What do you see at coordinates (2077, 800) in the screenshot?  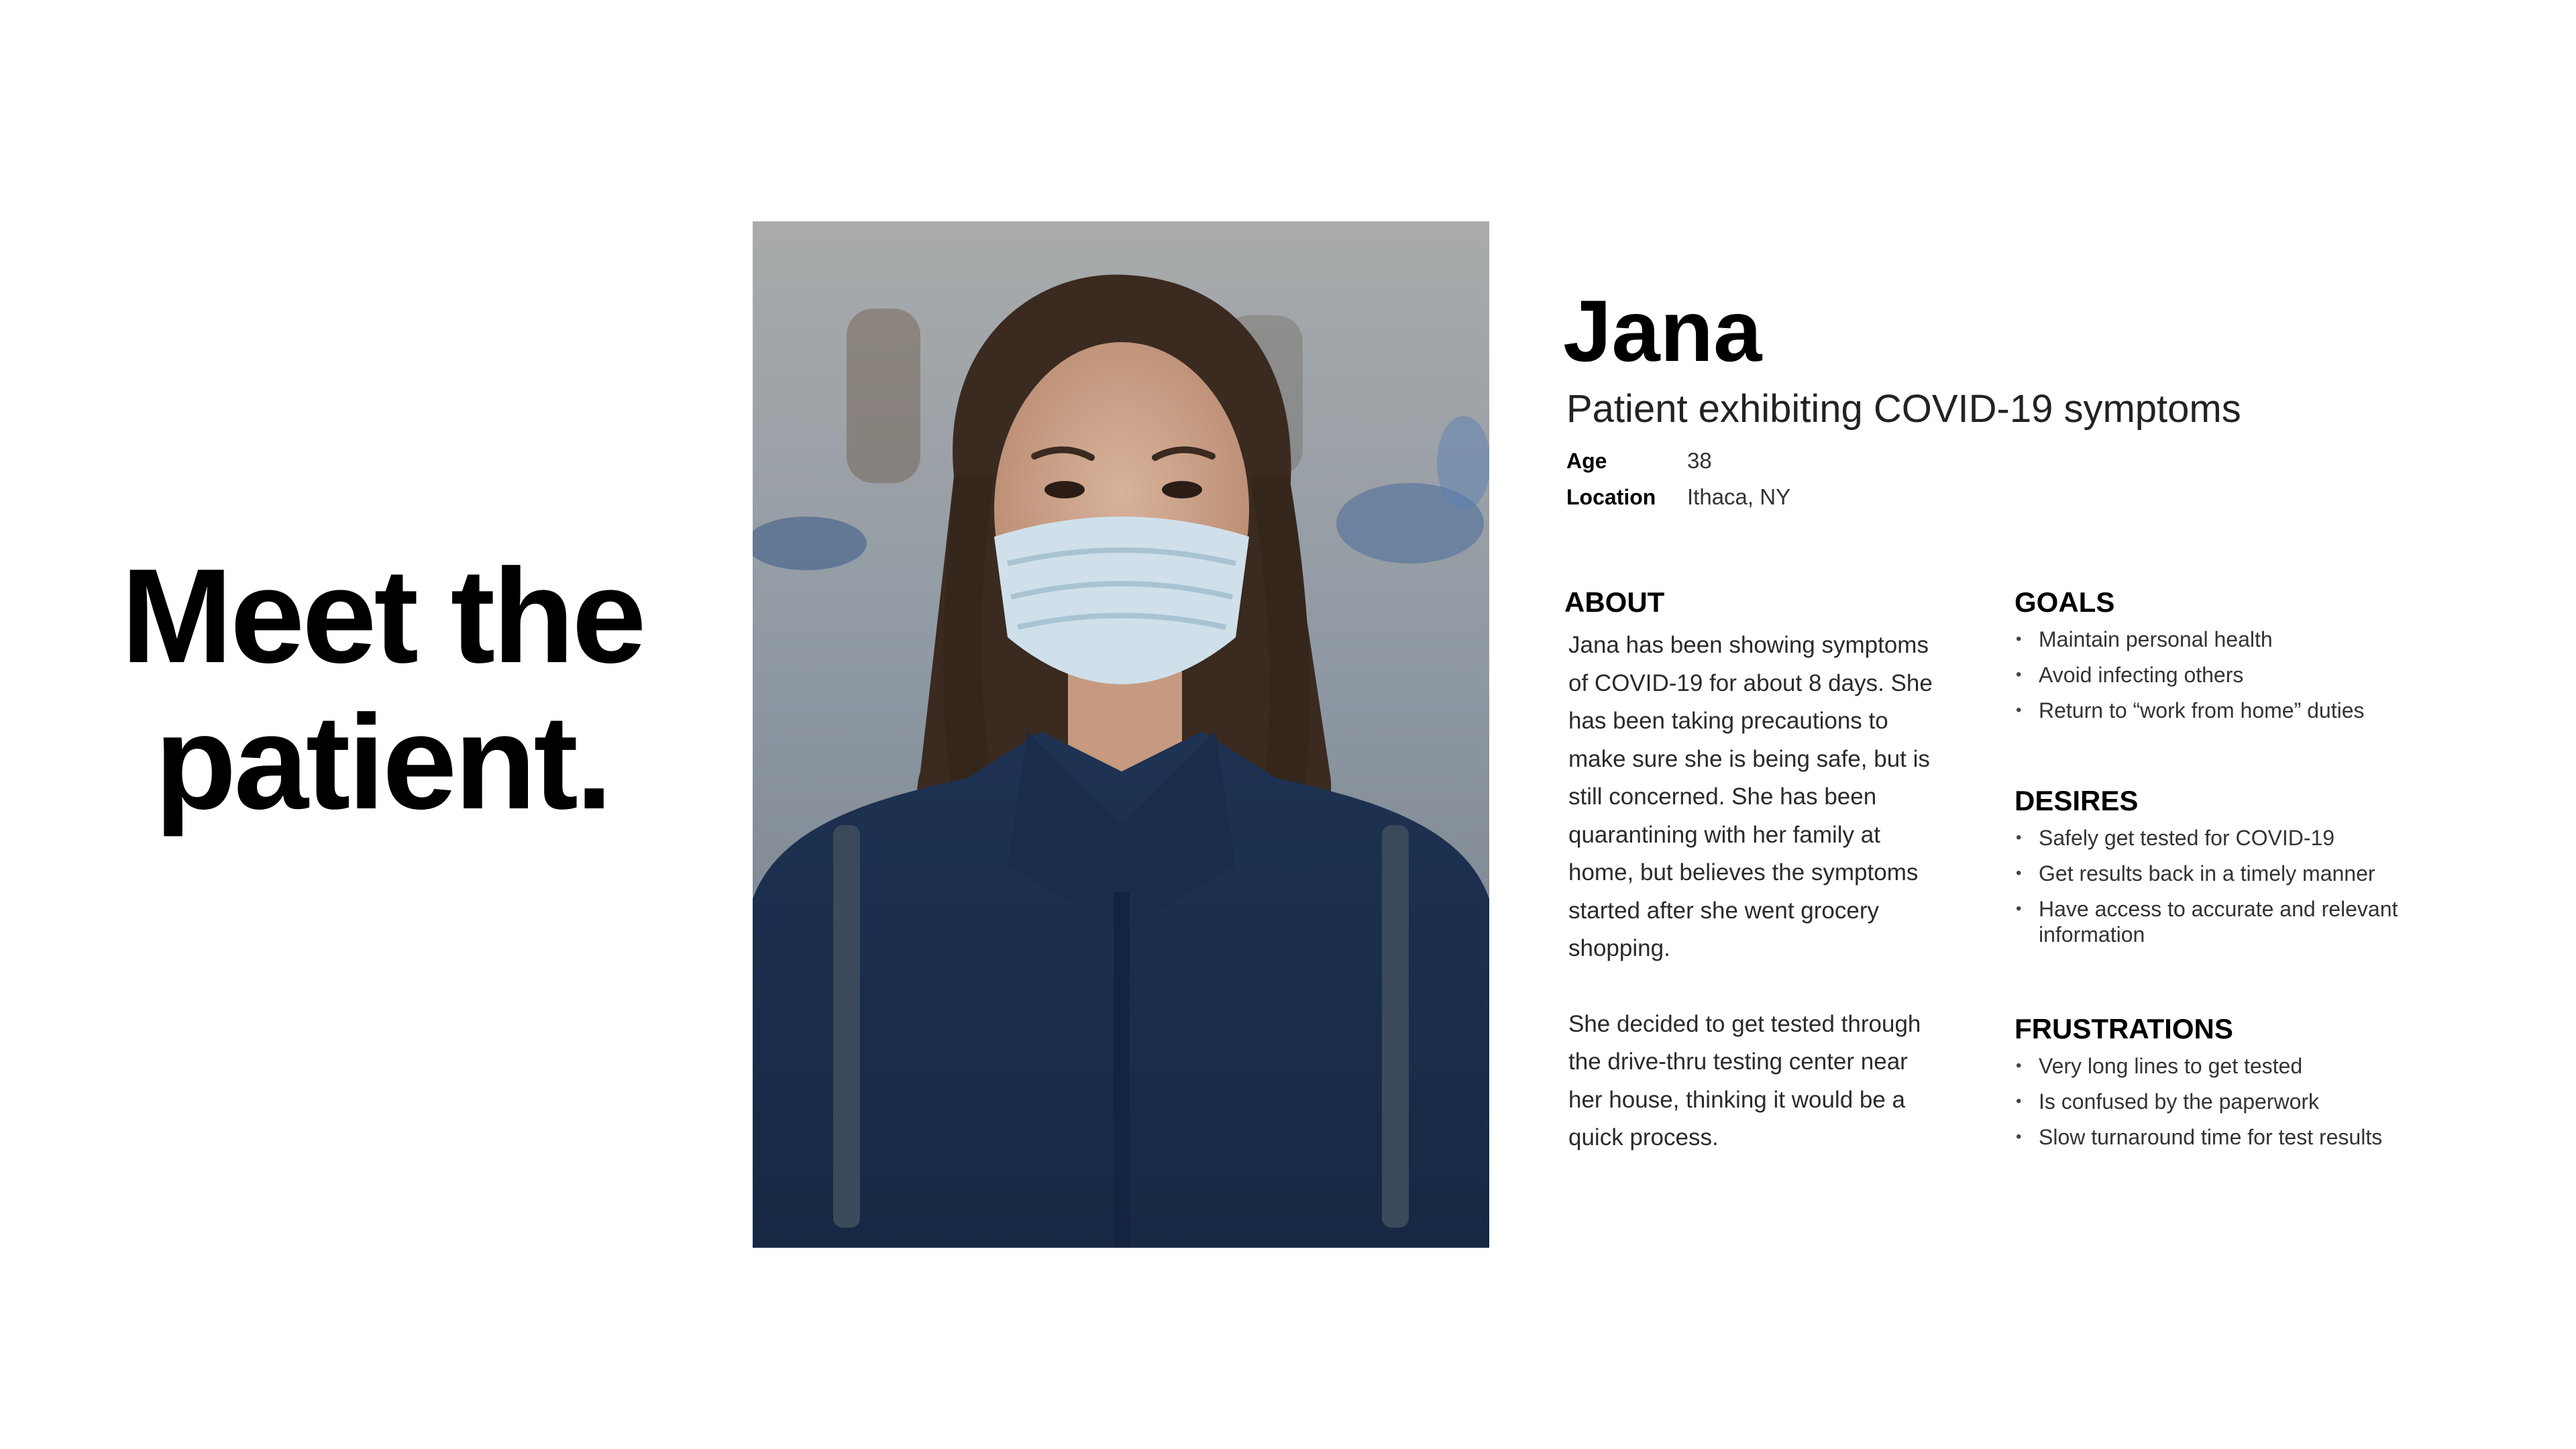 I see `desires-title: DESIRES` at bounding box center [2077, 800].